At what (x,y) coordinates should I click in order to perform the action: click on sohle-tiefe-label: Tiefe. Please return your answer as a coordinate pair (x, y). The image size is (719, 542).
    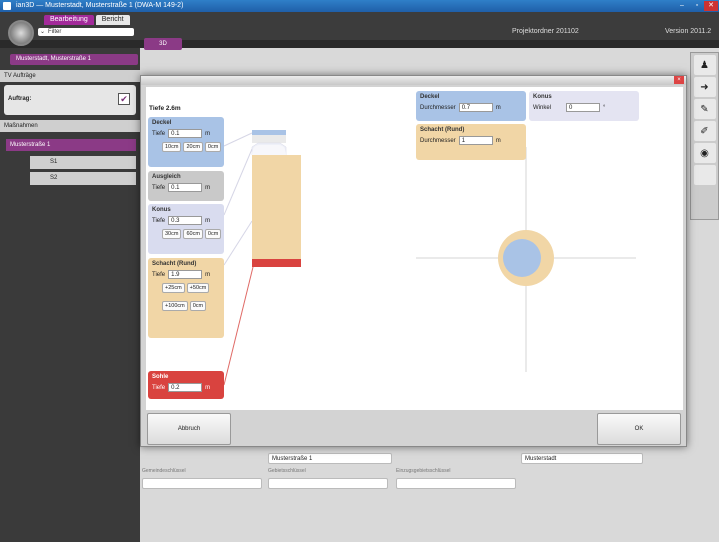
    Looking at the image, I should click on (159, 387).